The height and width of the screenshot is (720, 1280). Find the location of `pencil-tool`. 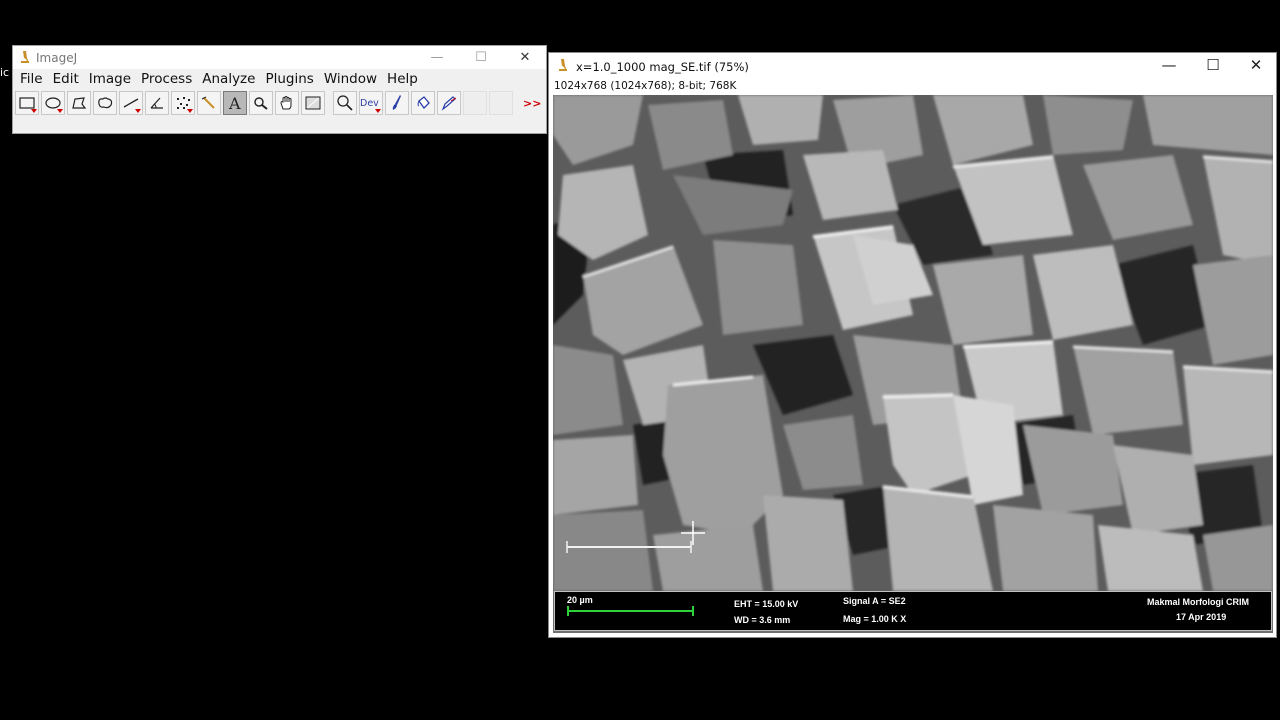

pencil-tool is located at coordinates (449, 103).